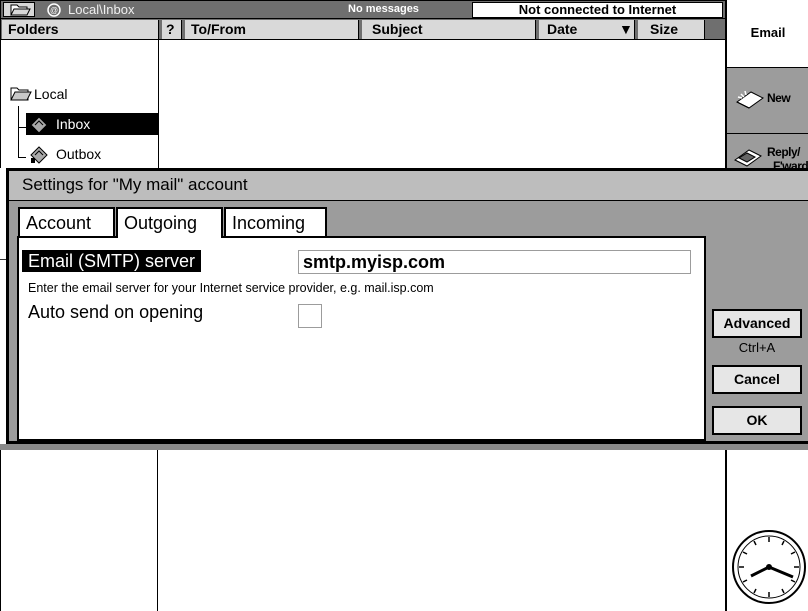  I want to click on reply-label-line1: Reply/, so click(784, 152).